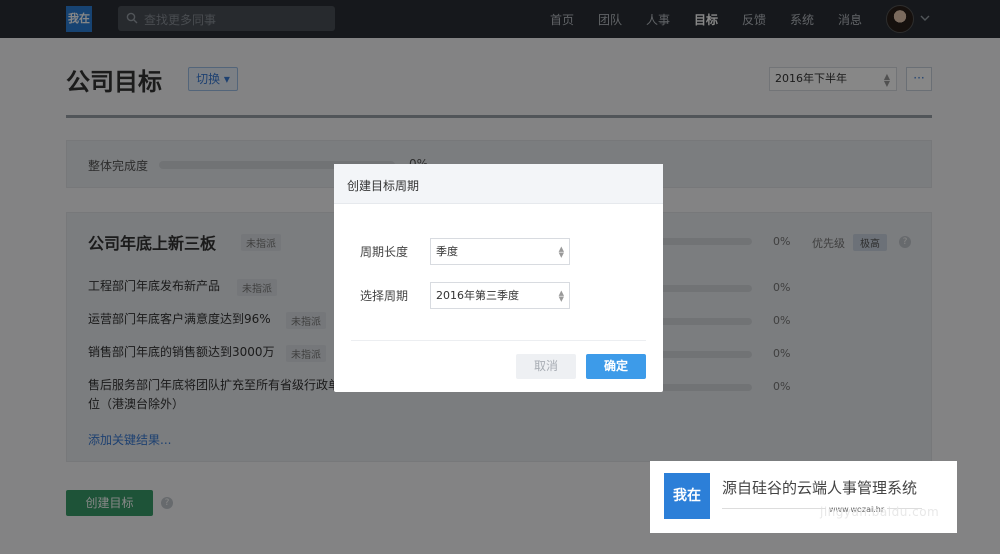 This screenshot has height=554, width=1000. Describe the element at coordinates (383, 186) in the screenshot. I see `dialog-title: 创建目标周期` at that location.